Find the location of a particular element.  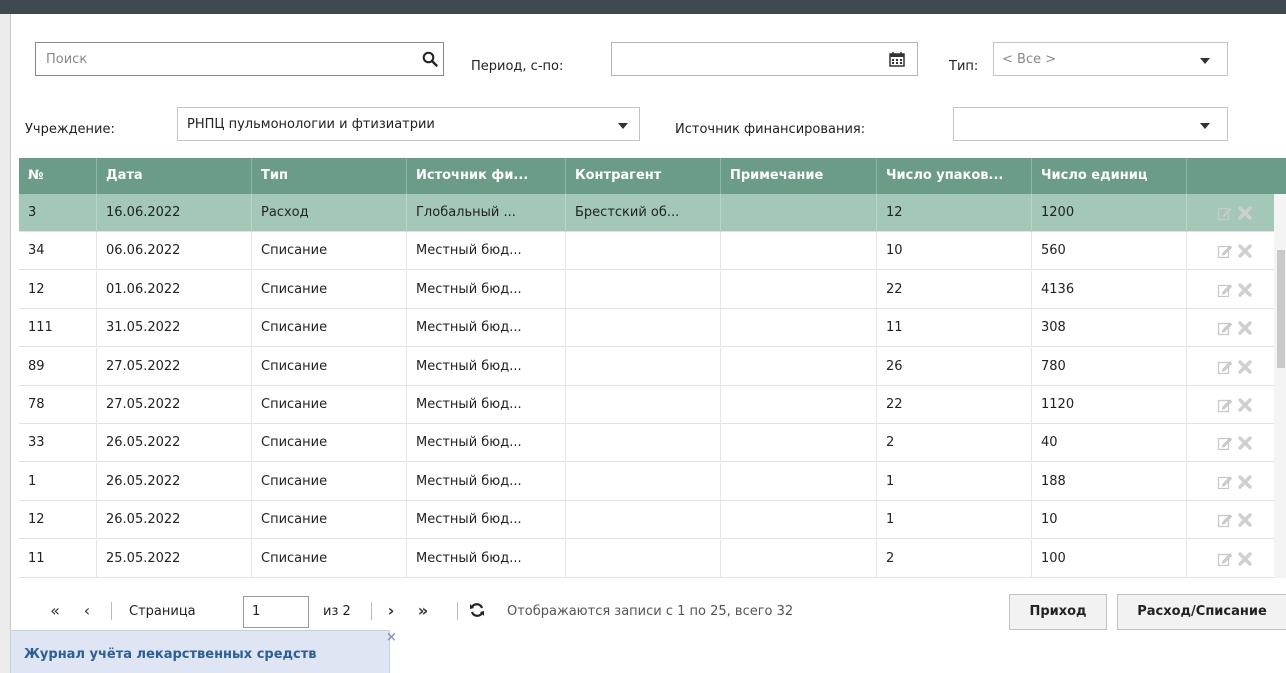

column-header: Число единиц is located at coordinates (1109, 176).